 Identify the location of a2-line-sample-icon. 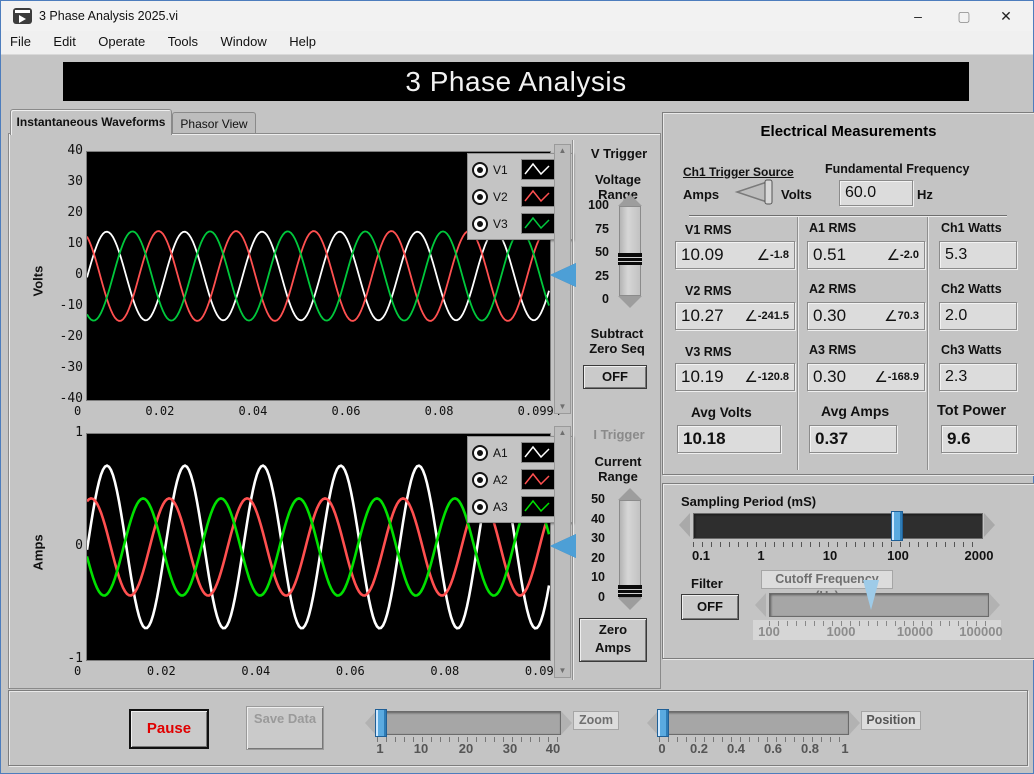
(538, 479).